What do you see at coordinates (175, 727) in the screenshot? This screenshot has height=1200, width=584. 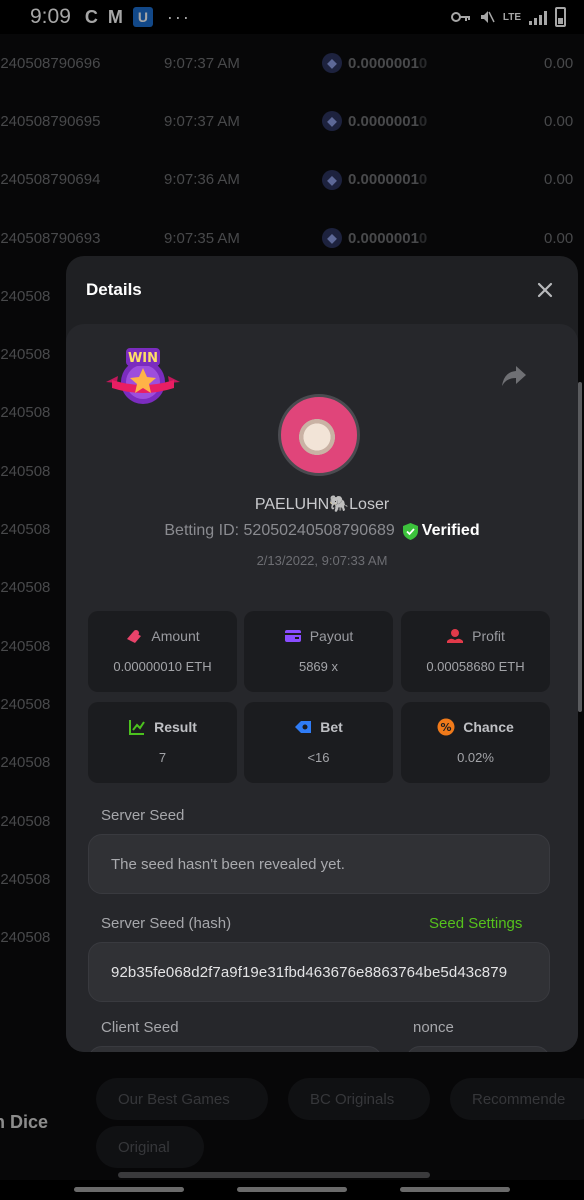 I see `stat-label: Result` at bounding box center [175, 727].